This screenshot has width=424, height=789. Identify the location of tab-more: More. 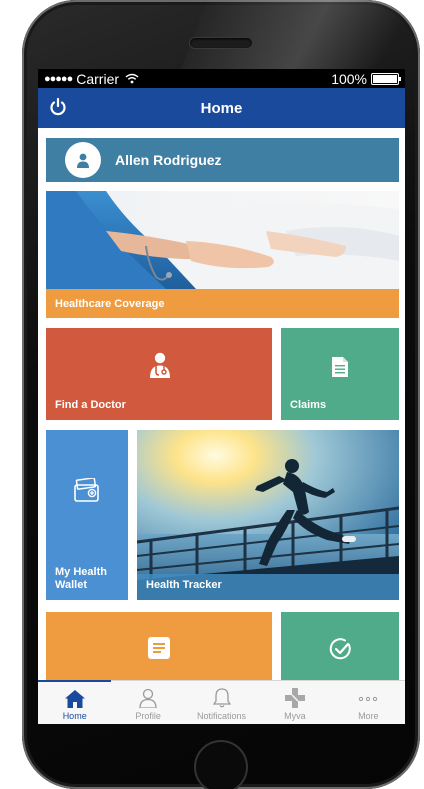
(368, 702).